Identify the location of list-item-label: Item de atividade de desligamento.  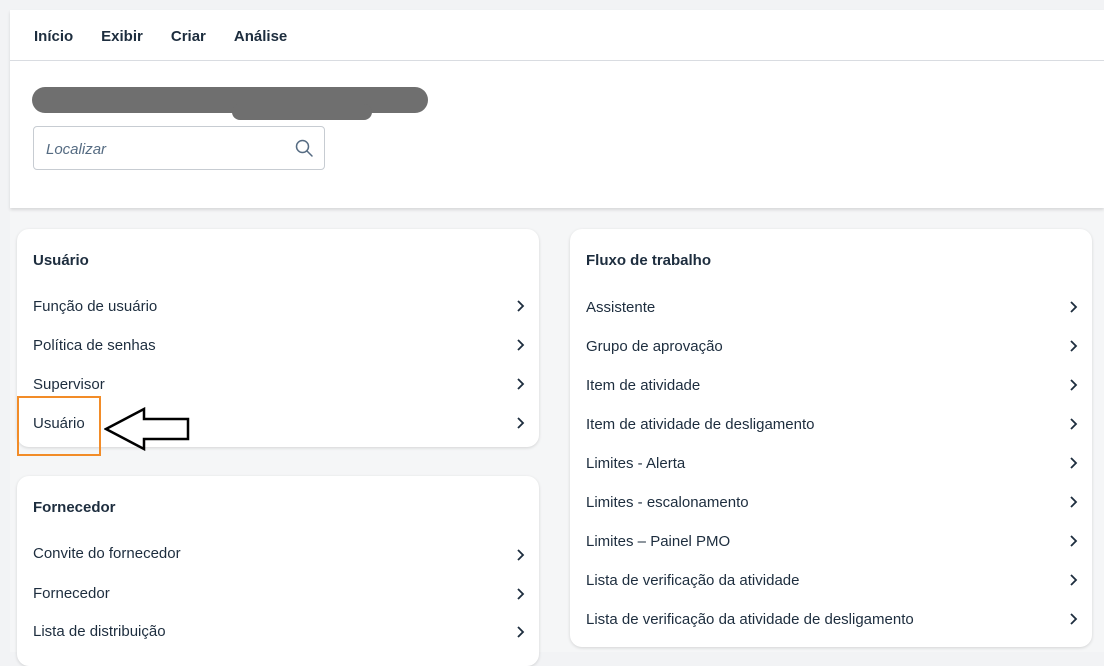
(700, 424).